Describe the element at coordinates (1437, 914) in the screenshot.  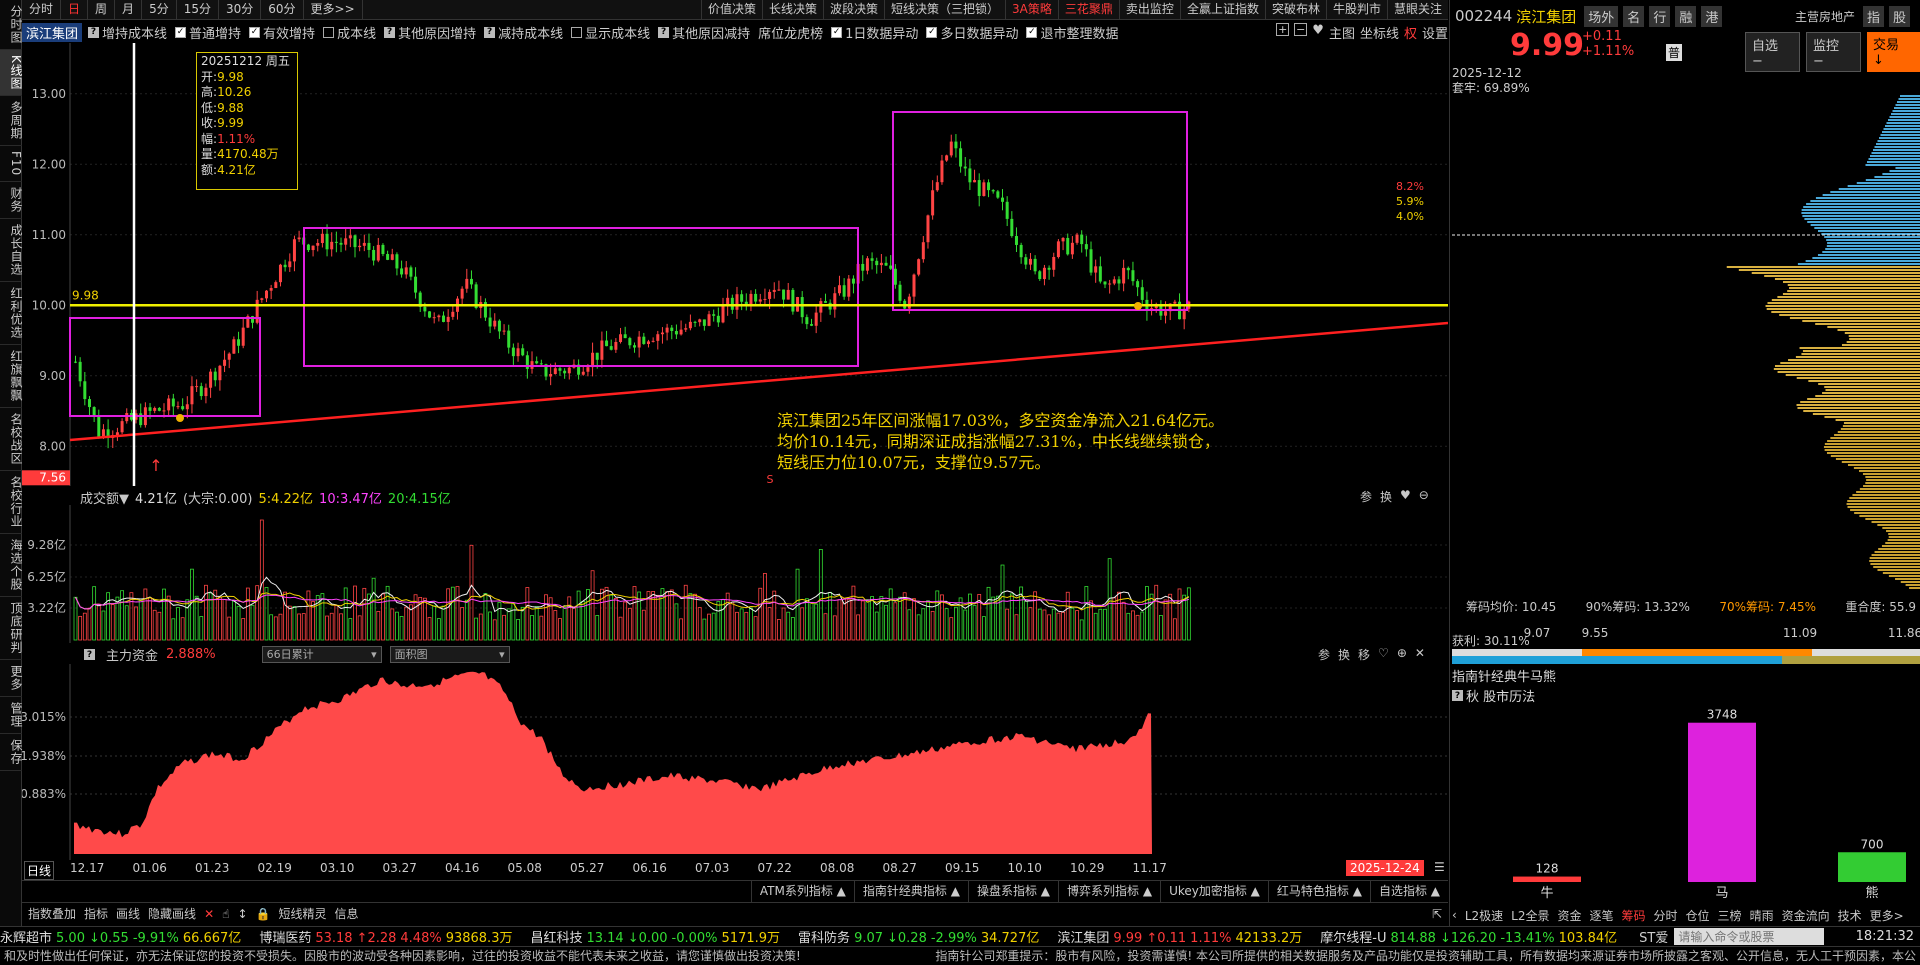
I see `expand-icon: ⇱` at that location.